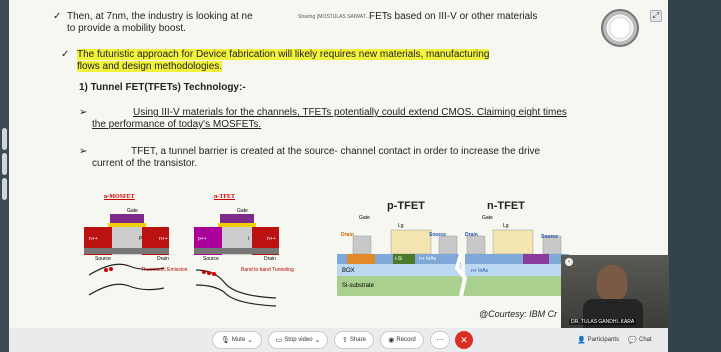 This screenshot has height=352, width=721. I want to click on ntfet-band-lower, so click(236, 295).